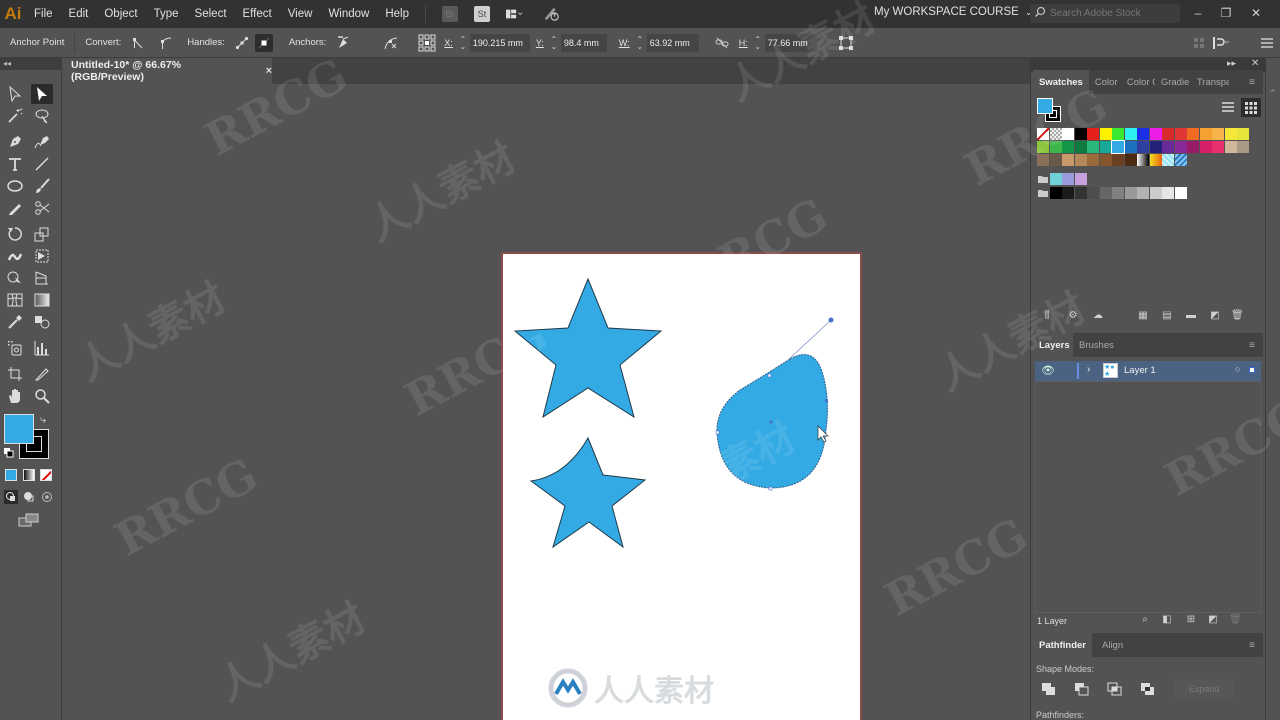 Image resolution: width=1280 pixels, height=720 pixels. What do you see at coordinates (1047, 316) in the screenshot?
I see `swatch-libraries-icon: ⫼` at bounding box center [1047, 316].